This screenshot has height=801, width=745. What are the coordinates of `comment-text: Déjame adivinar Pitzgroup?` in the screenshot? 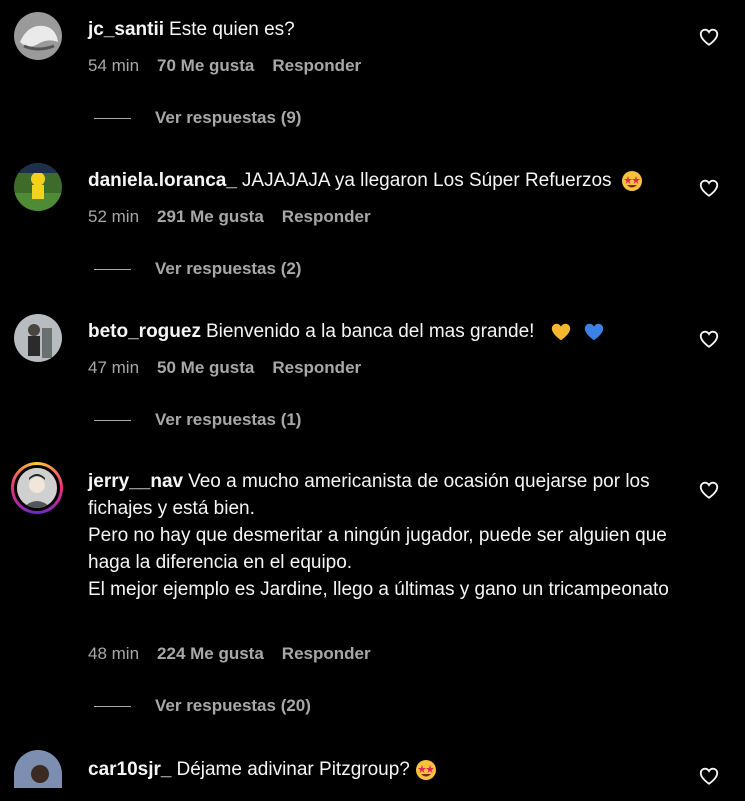 It's located at (293, 769).